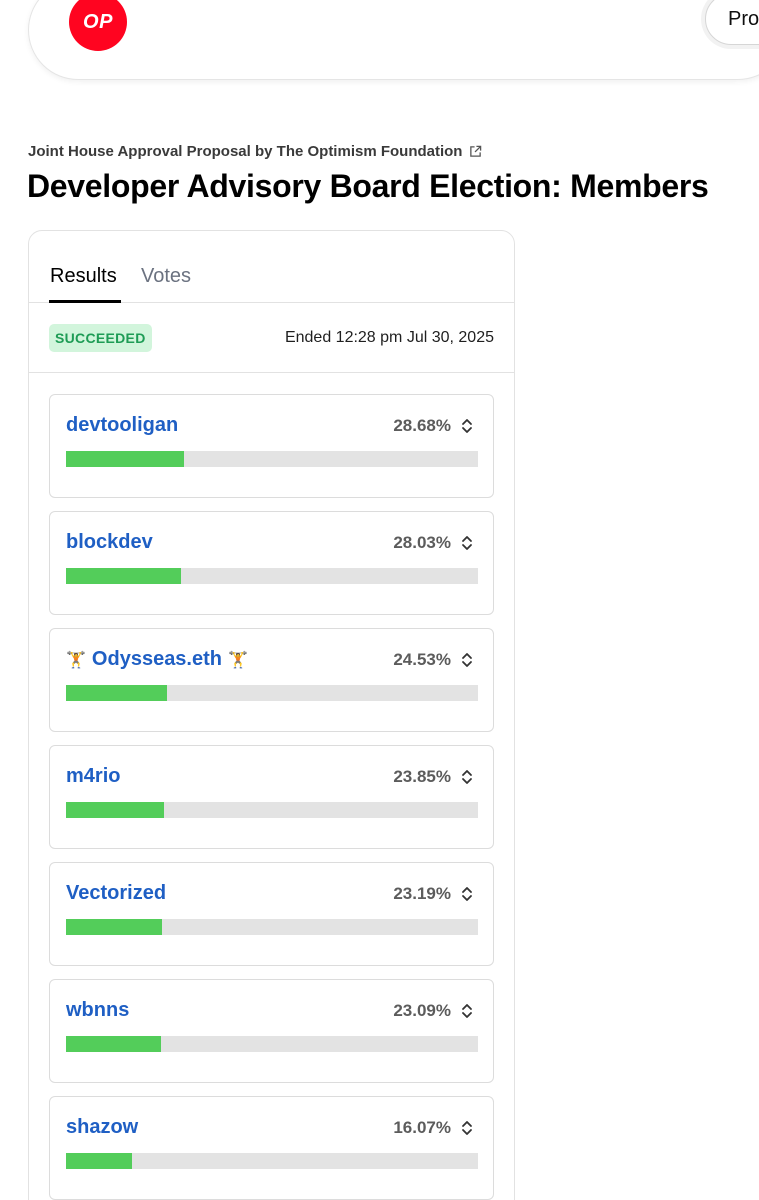  I want to click on candidate-name-link: m4rio, so click(93, 776).